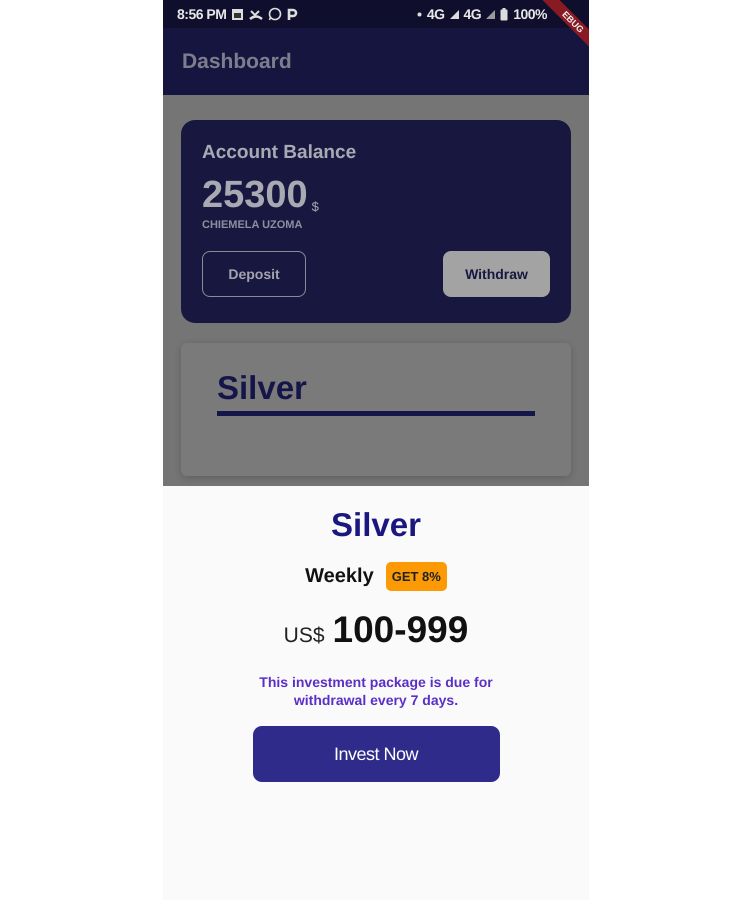 This screenshot has height=900, width=751. What do you see at coordinates (376, 691) in the screenshot?
I see `package-description: This investment package is due for withdrawal every 7 days.` at bounding box center [376, 691].